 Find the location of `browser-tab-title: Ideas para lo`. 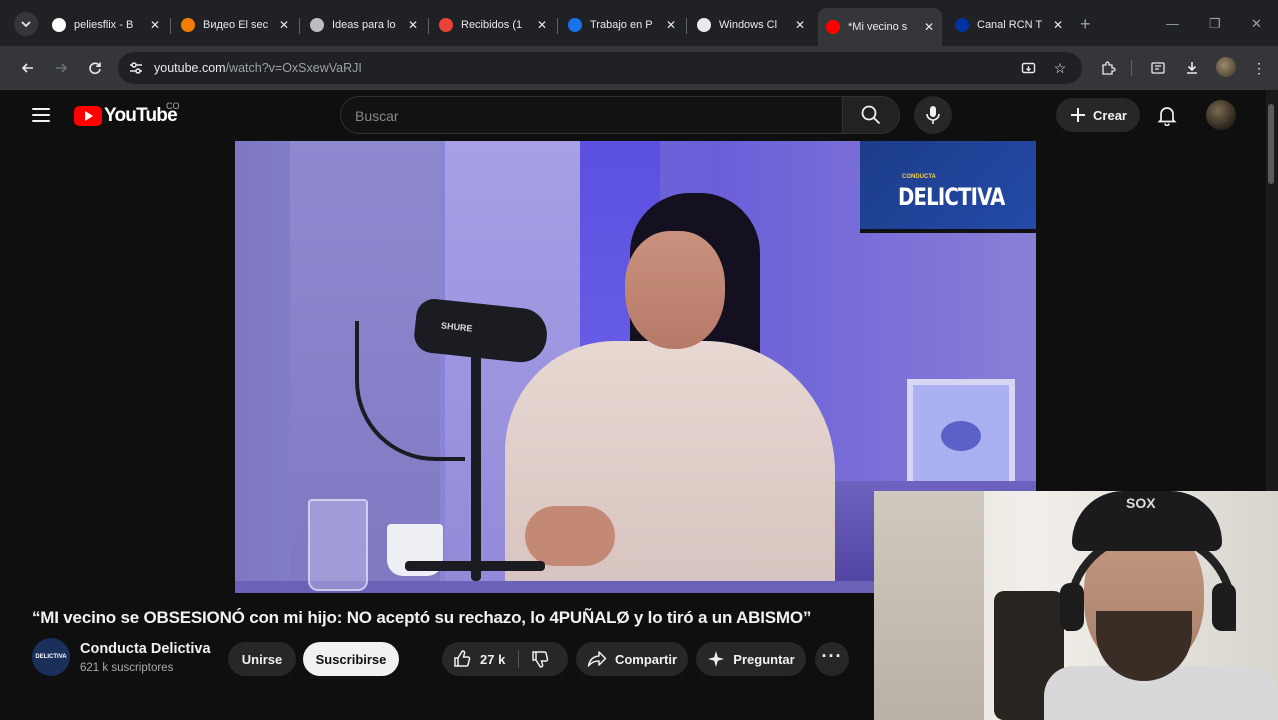

browser-tab-title: Ideas para lo is located at coordinates (364, 25).